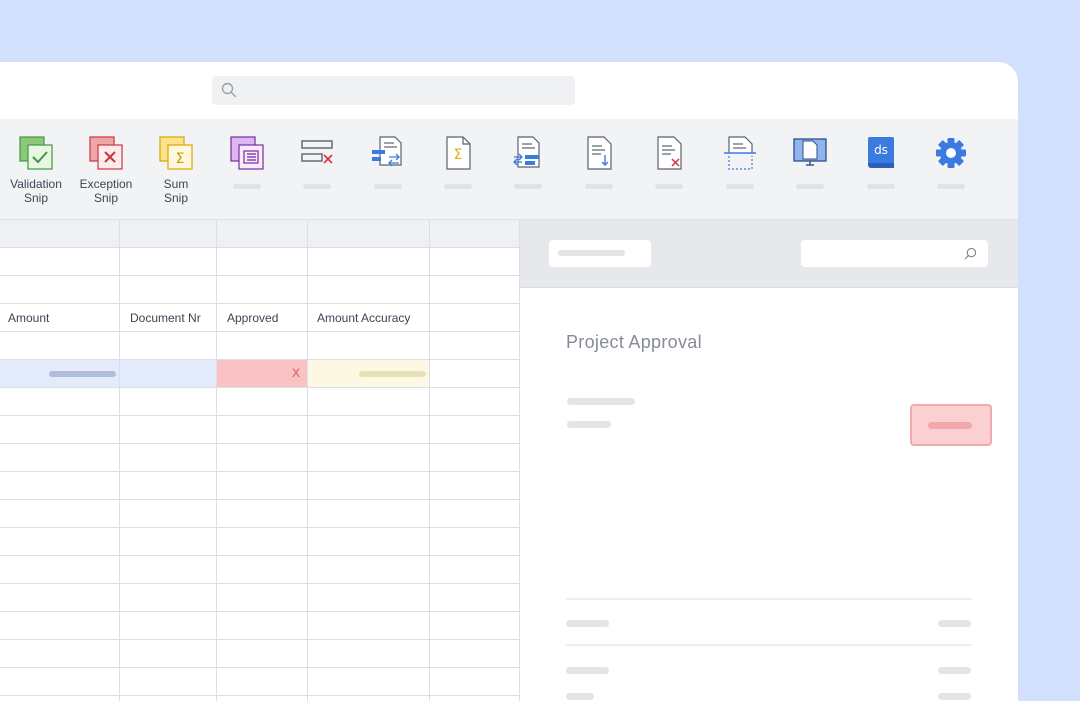 The image size is (1080, 701). Describe the element at coordinates (106, 153) in the screenshot. I see `exception-snip-icon` at that location.